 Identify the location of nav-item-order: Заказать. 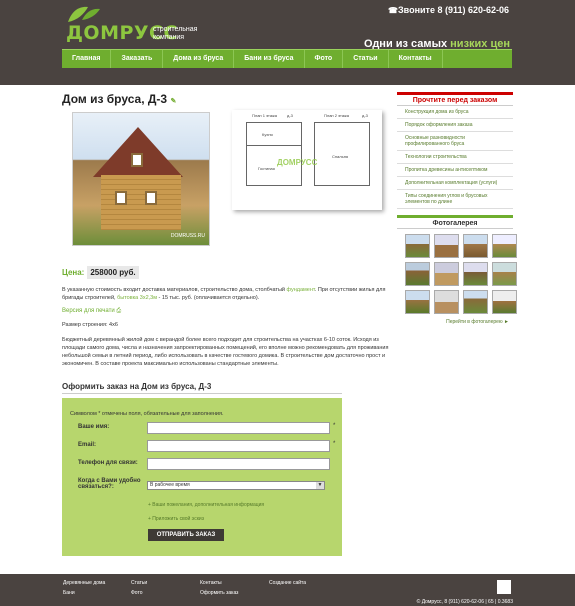
(137, 59).